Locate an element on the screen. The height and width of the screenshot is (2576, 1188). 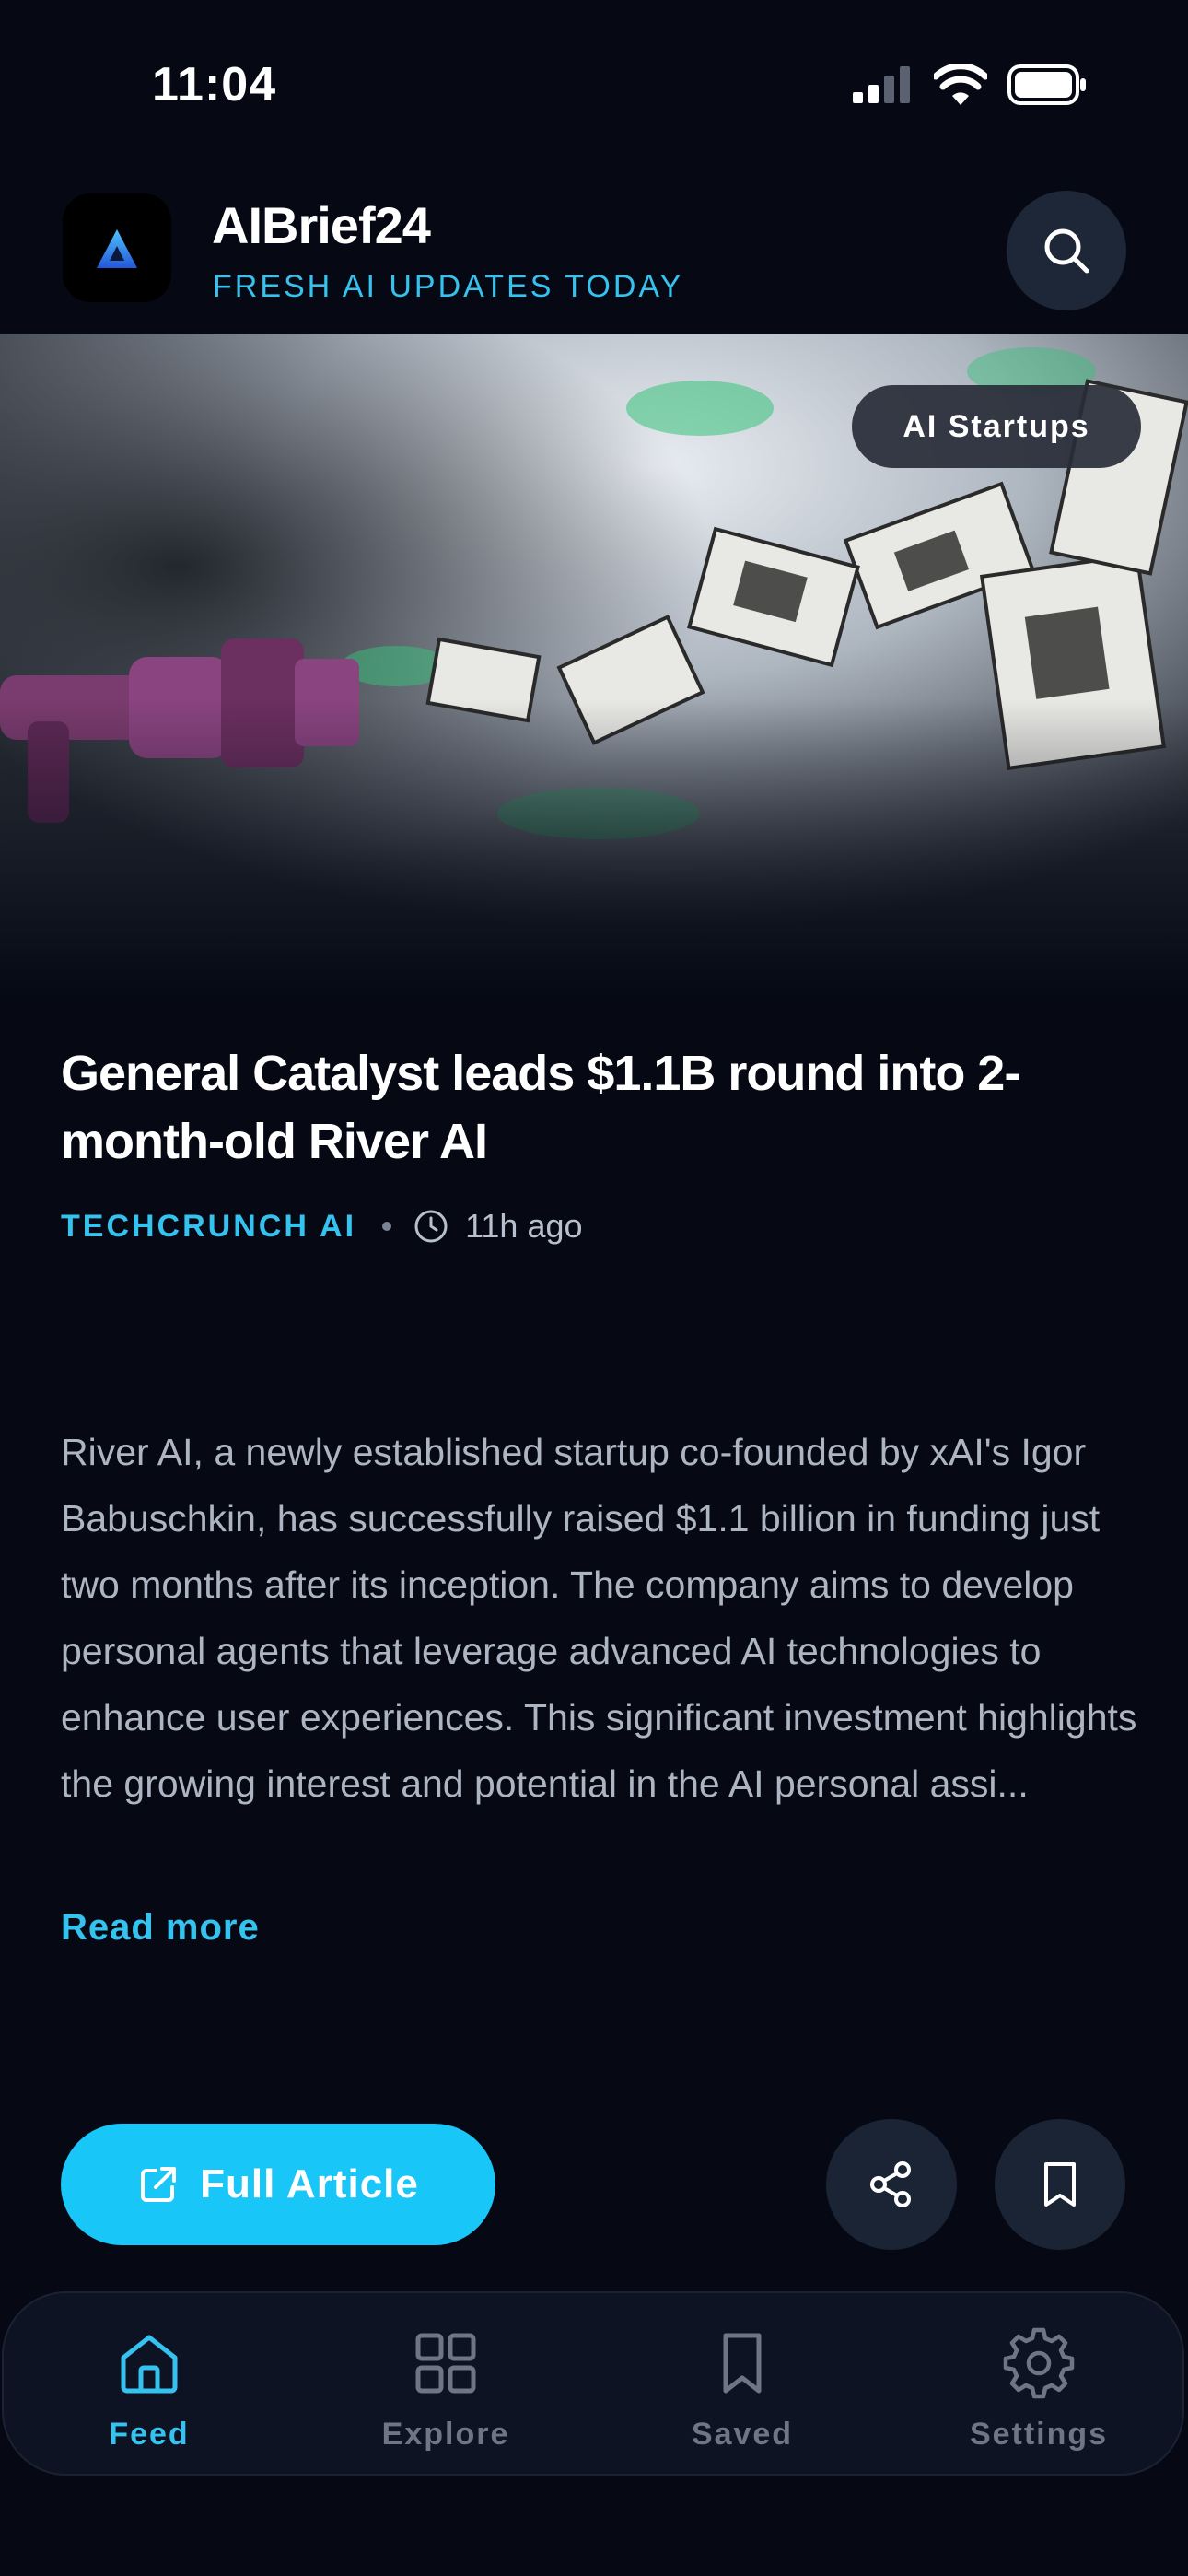
wifi-icon is located at coordinates (961, 84).